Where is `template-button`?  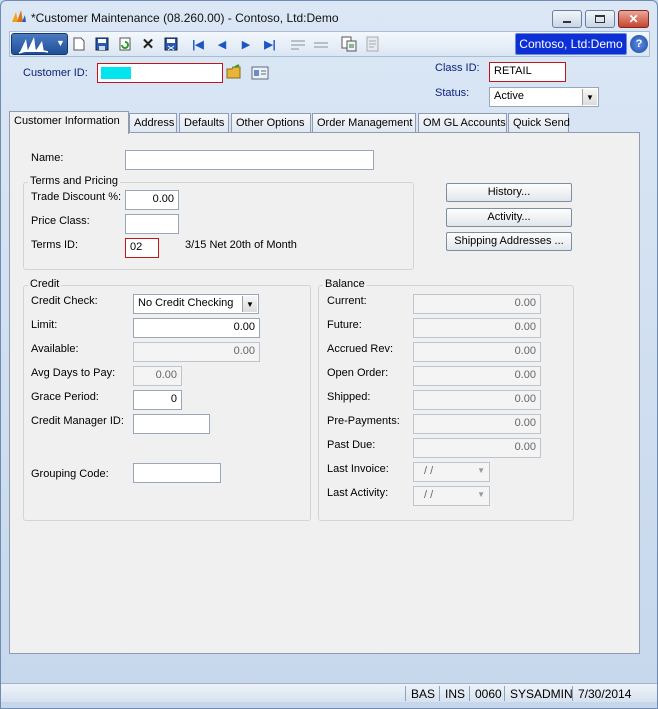 template-button is located at coordinates (373, 44).